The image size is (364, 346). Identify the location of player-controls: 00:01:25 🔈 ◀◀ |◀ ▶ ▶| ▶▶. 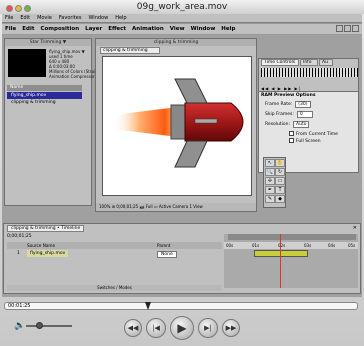
(182, 321).